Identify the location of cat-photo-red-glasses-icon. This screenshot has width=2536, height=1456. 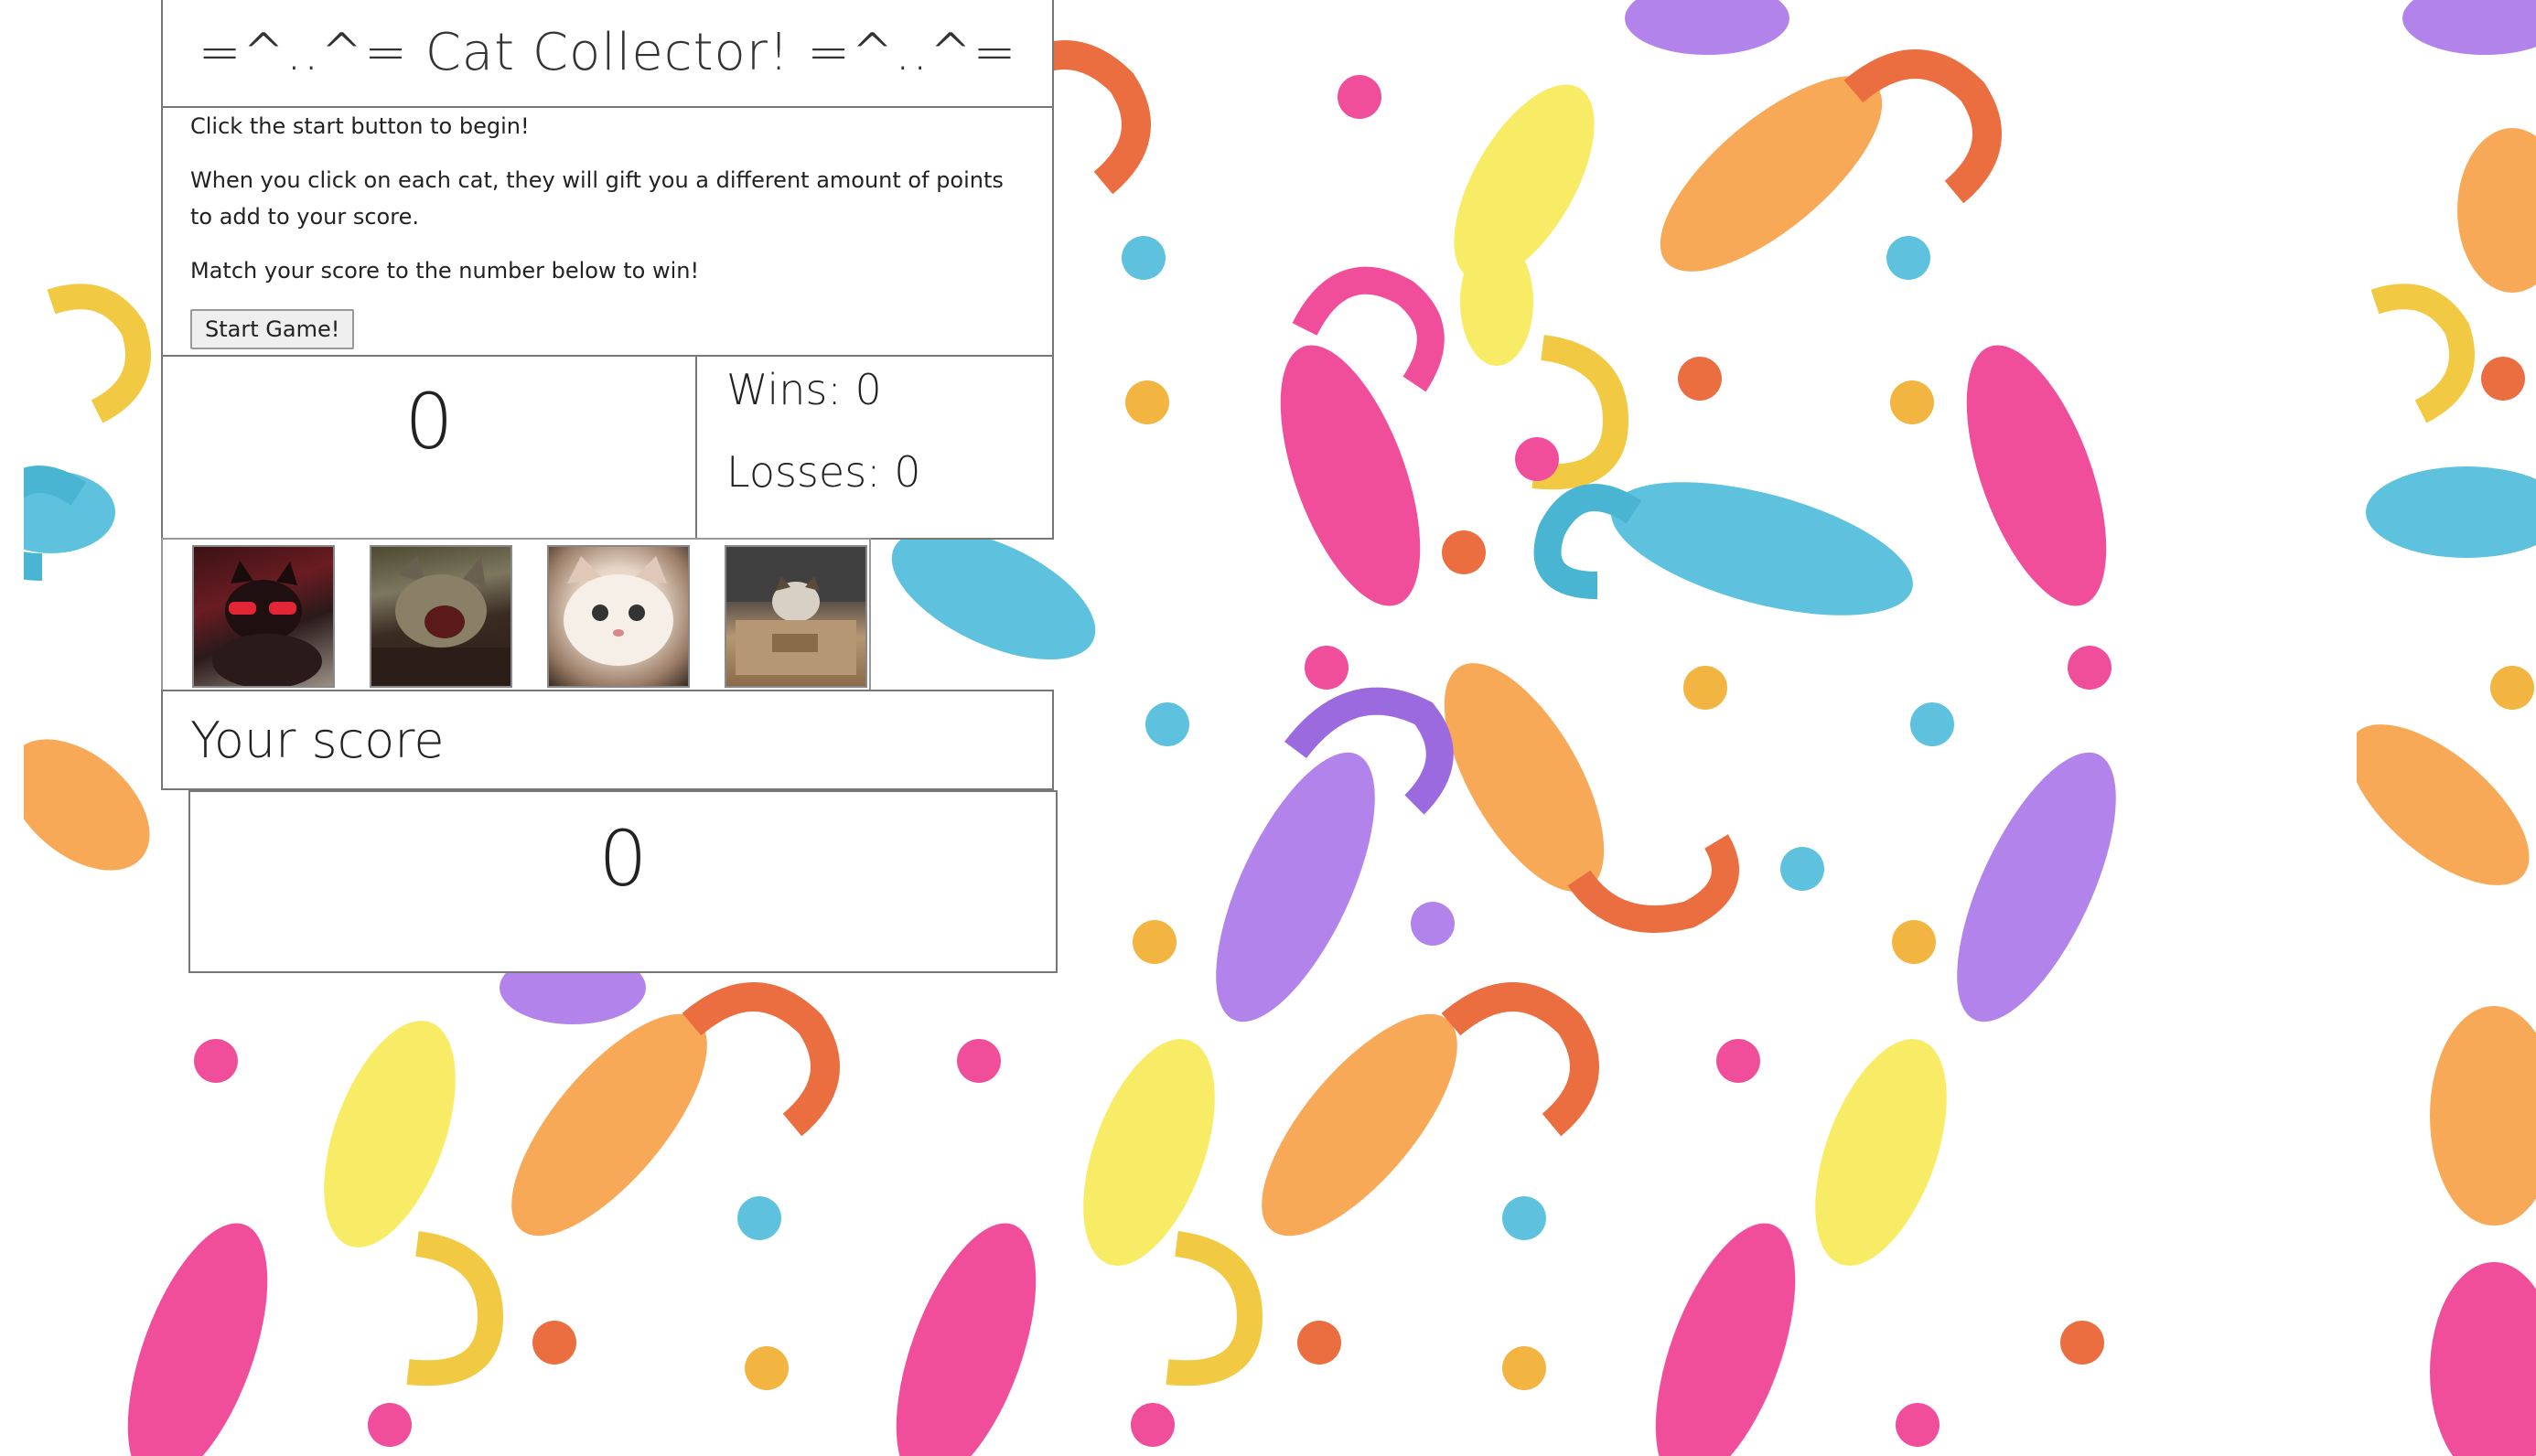
(267, 623).